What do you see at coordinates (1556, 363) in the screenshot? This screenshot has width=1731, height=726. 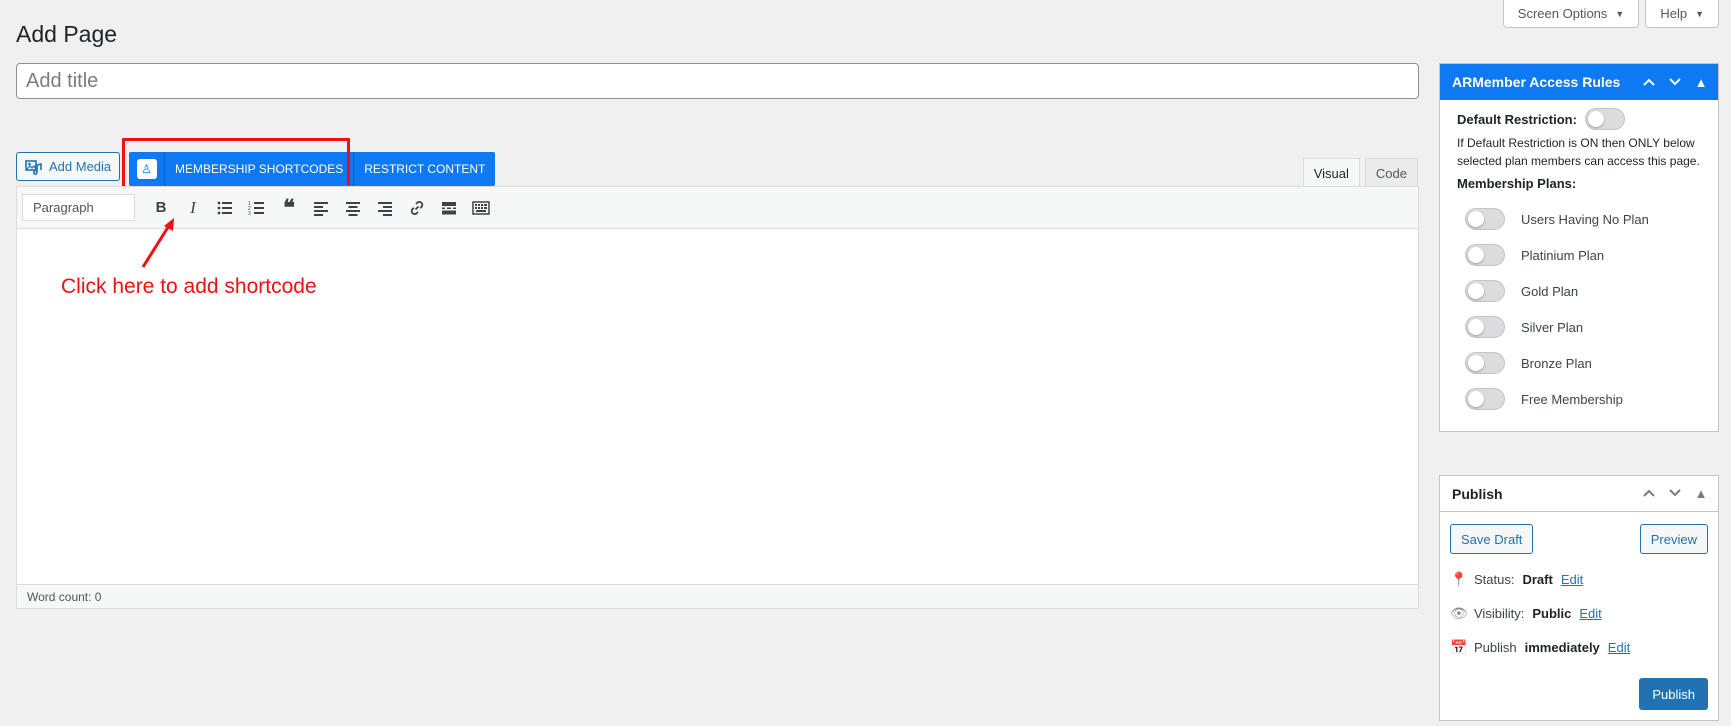 I see `plan-label: Bronze Plan` at bounding box center [1556, 363].